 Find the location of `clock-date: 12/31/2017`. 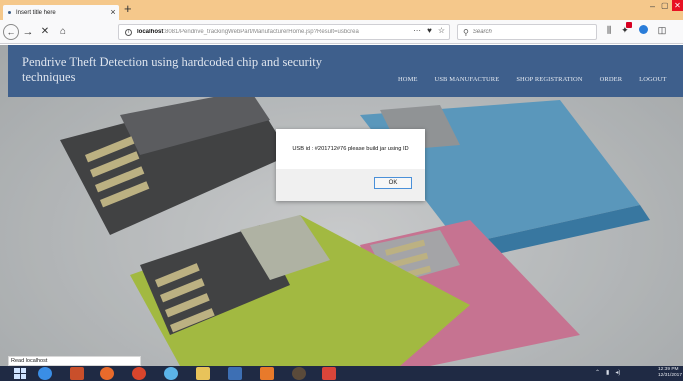

clock-date: 12/31/2017 is located at coordinates (670, 375).